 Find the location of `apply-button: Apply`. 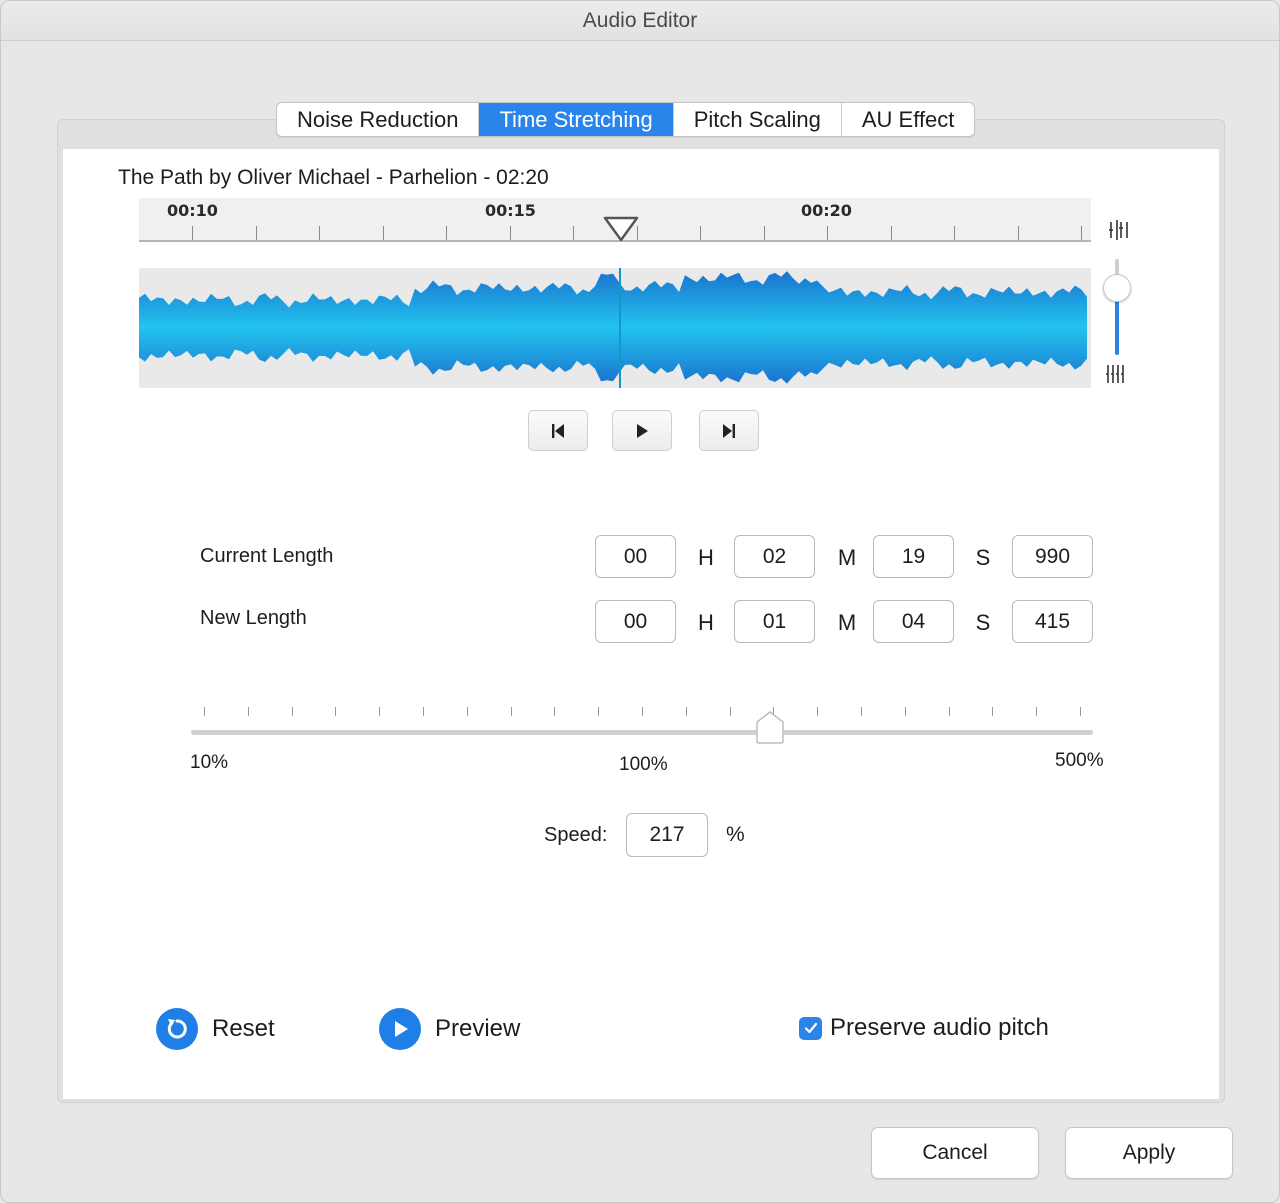

apply-button: Apply is located at coordinates (1149, 1153).